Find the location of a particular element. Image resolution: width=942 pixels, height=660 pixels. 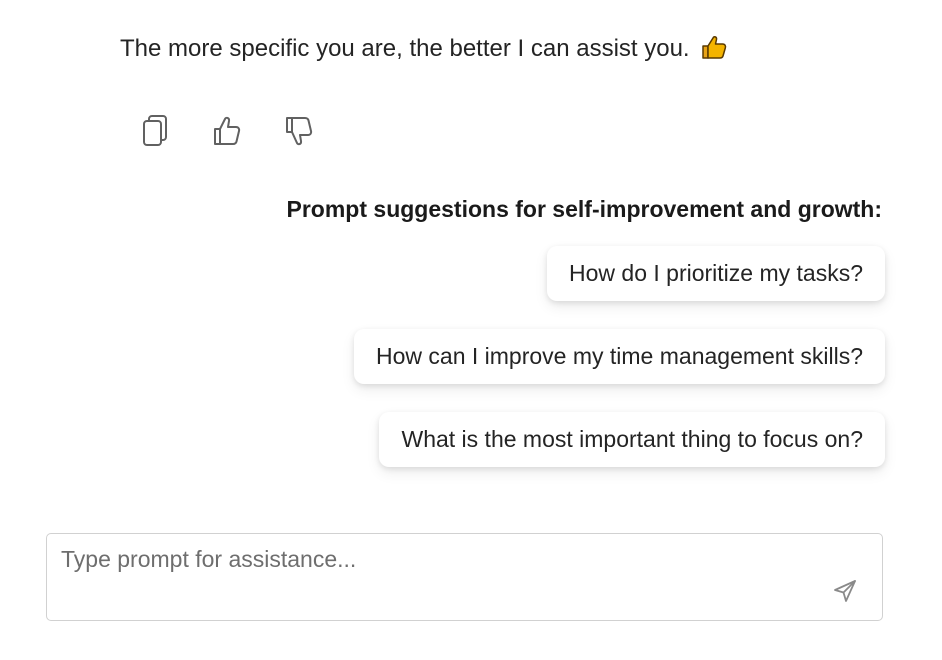

prompt-composer is located at coordinates (464, 577).